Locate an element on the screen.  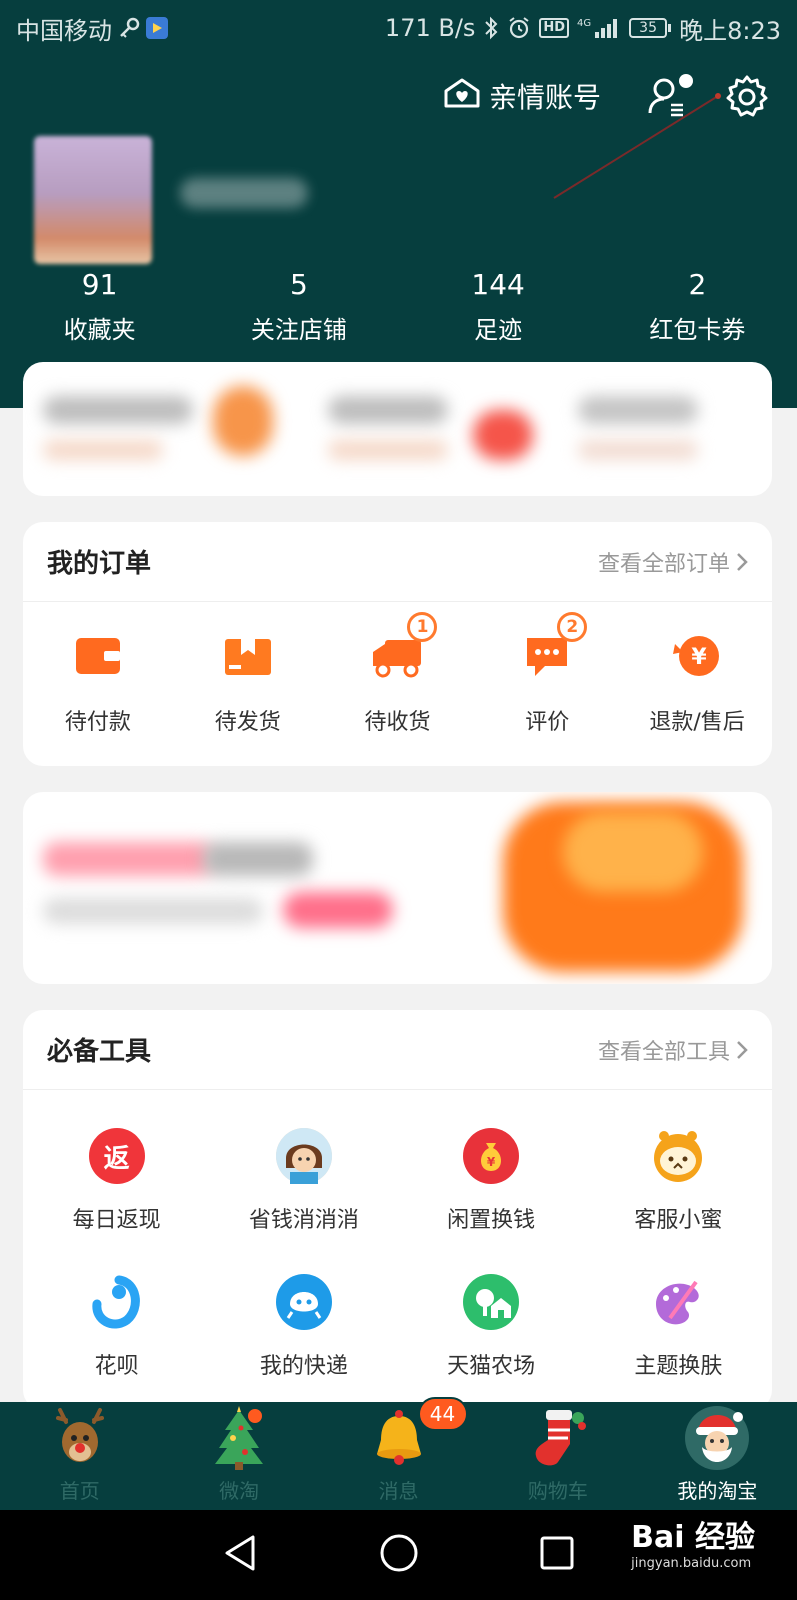
unread-dot is located at coordinates (255, 1416).